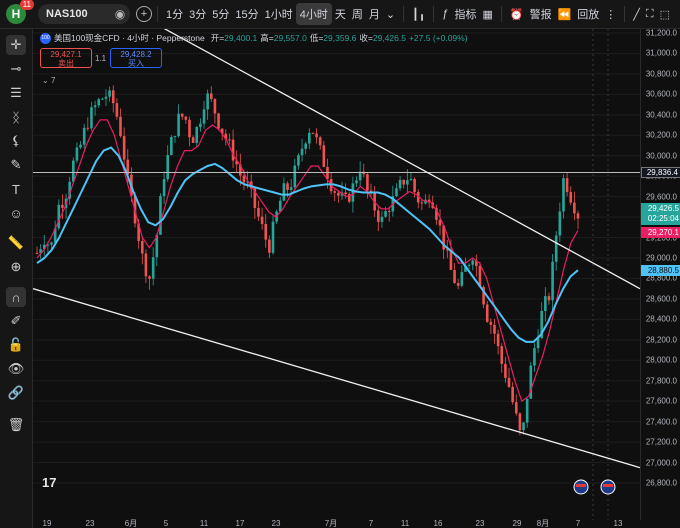 Image resolution: width=680 pixels, height=528 pixels. I want to click on indicator-collapse: ⌄ 7, so click(48, 80).